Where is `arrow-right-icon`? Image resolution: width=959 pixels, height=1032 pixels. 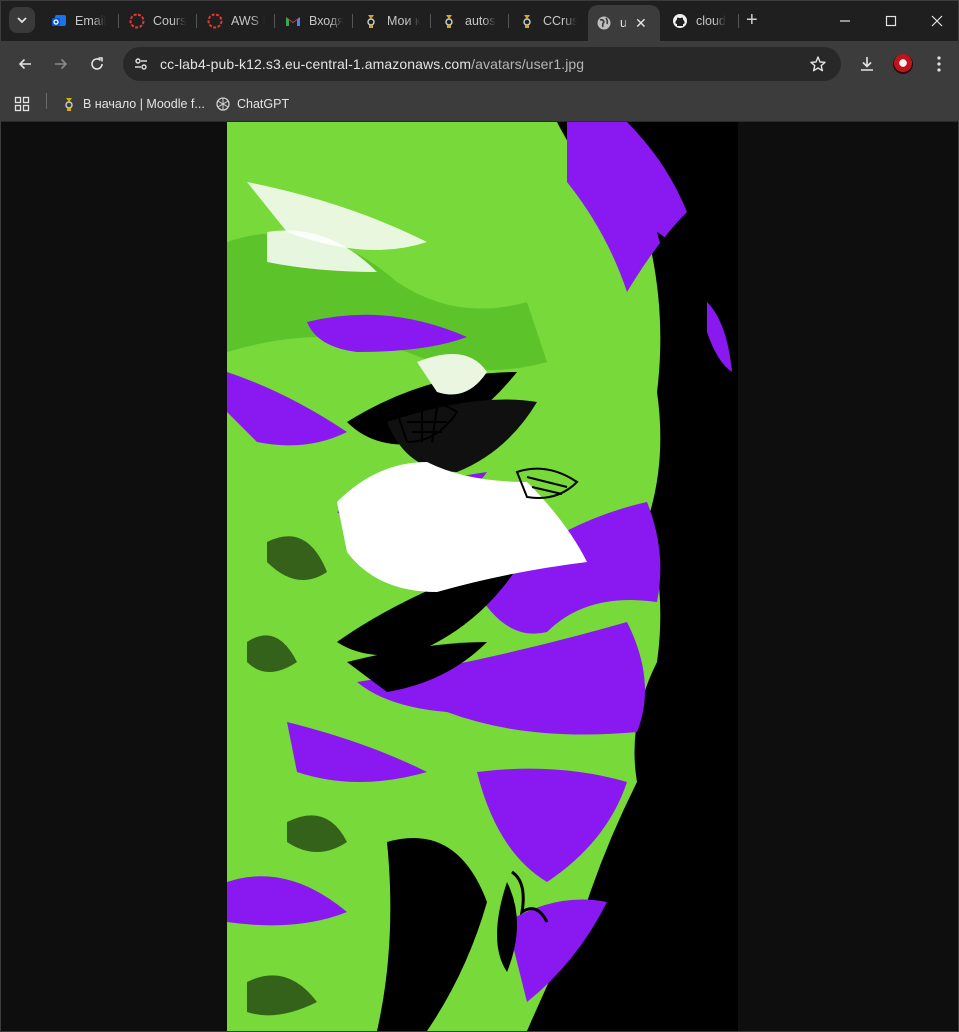
arrow-right-icon is located at coordinates (61, 64).